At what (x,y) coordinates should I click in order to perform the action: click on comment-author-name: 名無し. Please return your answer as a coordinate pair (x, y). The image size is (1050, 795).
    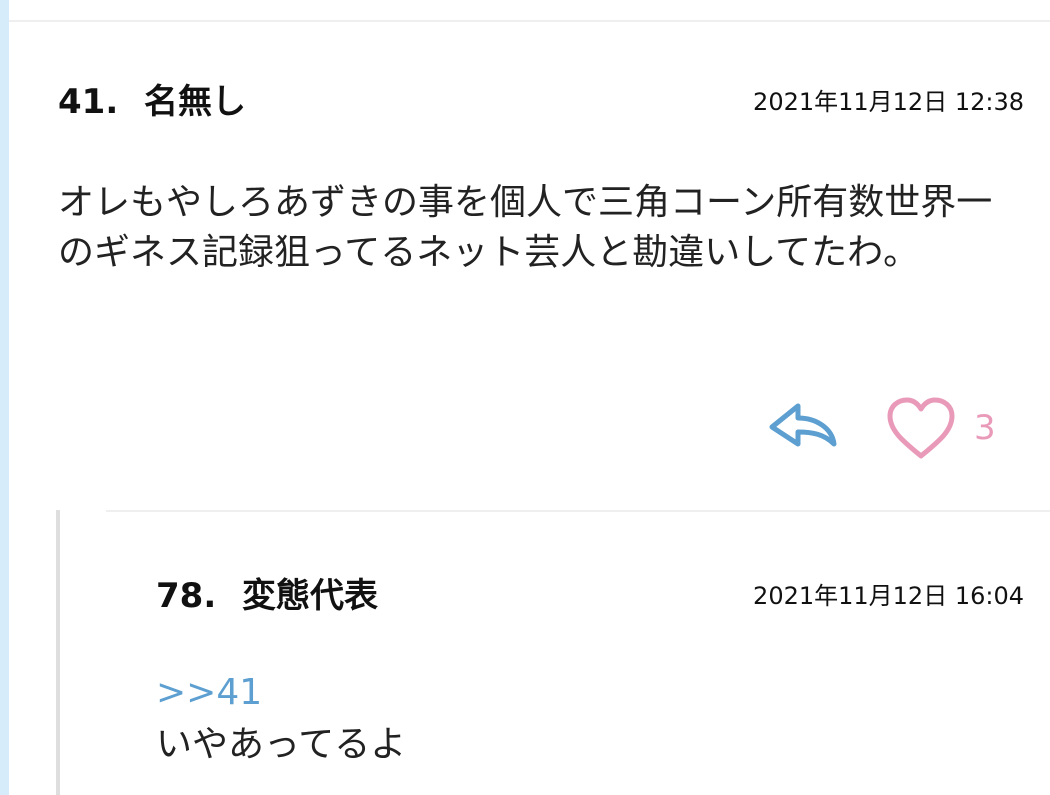
    Looking at the image, I should click on (195, 102).